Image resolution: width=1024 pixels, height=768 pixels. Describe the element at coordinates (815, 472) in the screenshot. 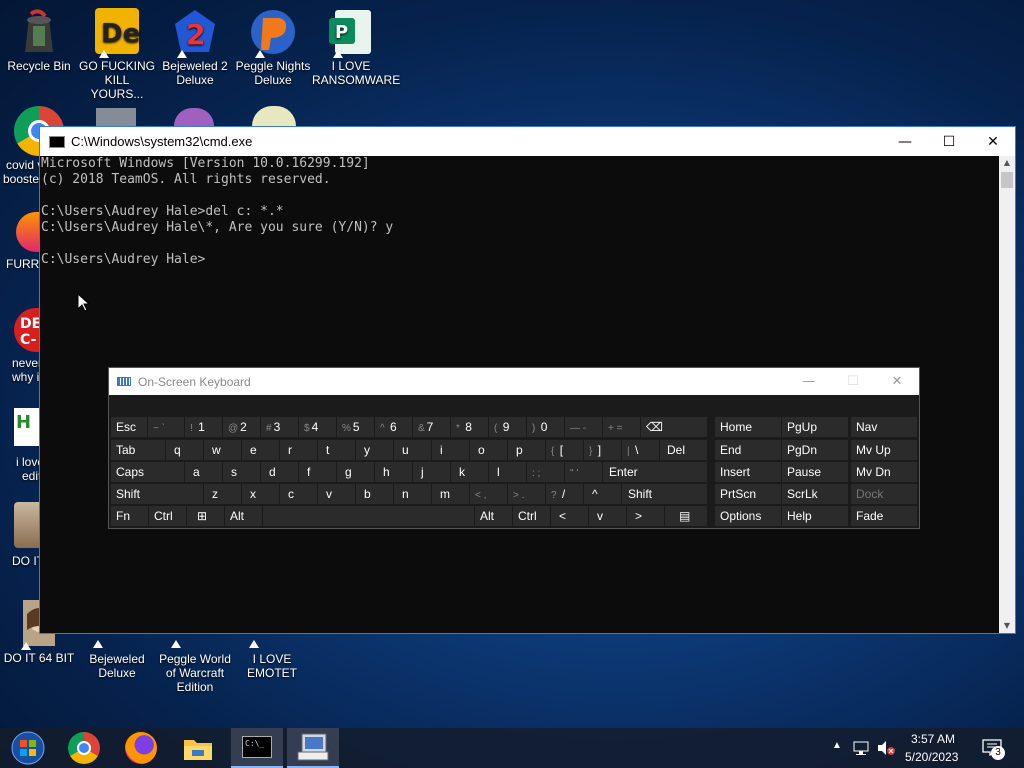

I see `key-pause: Pause` at that location.